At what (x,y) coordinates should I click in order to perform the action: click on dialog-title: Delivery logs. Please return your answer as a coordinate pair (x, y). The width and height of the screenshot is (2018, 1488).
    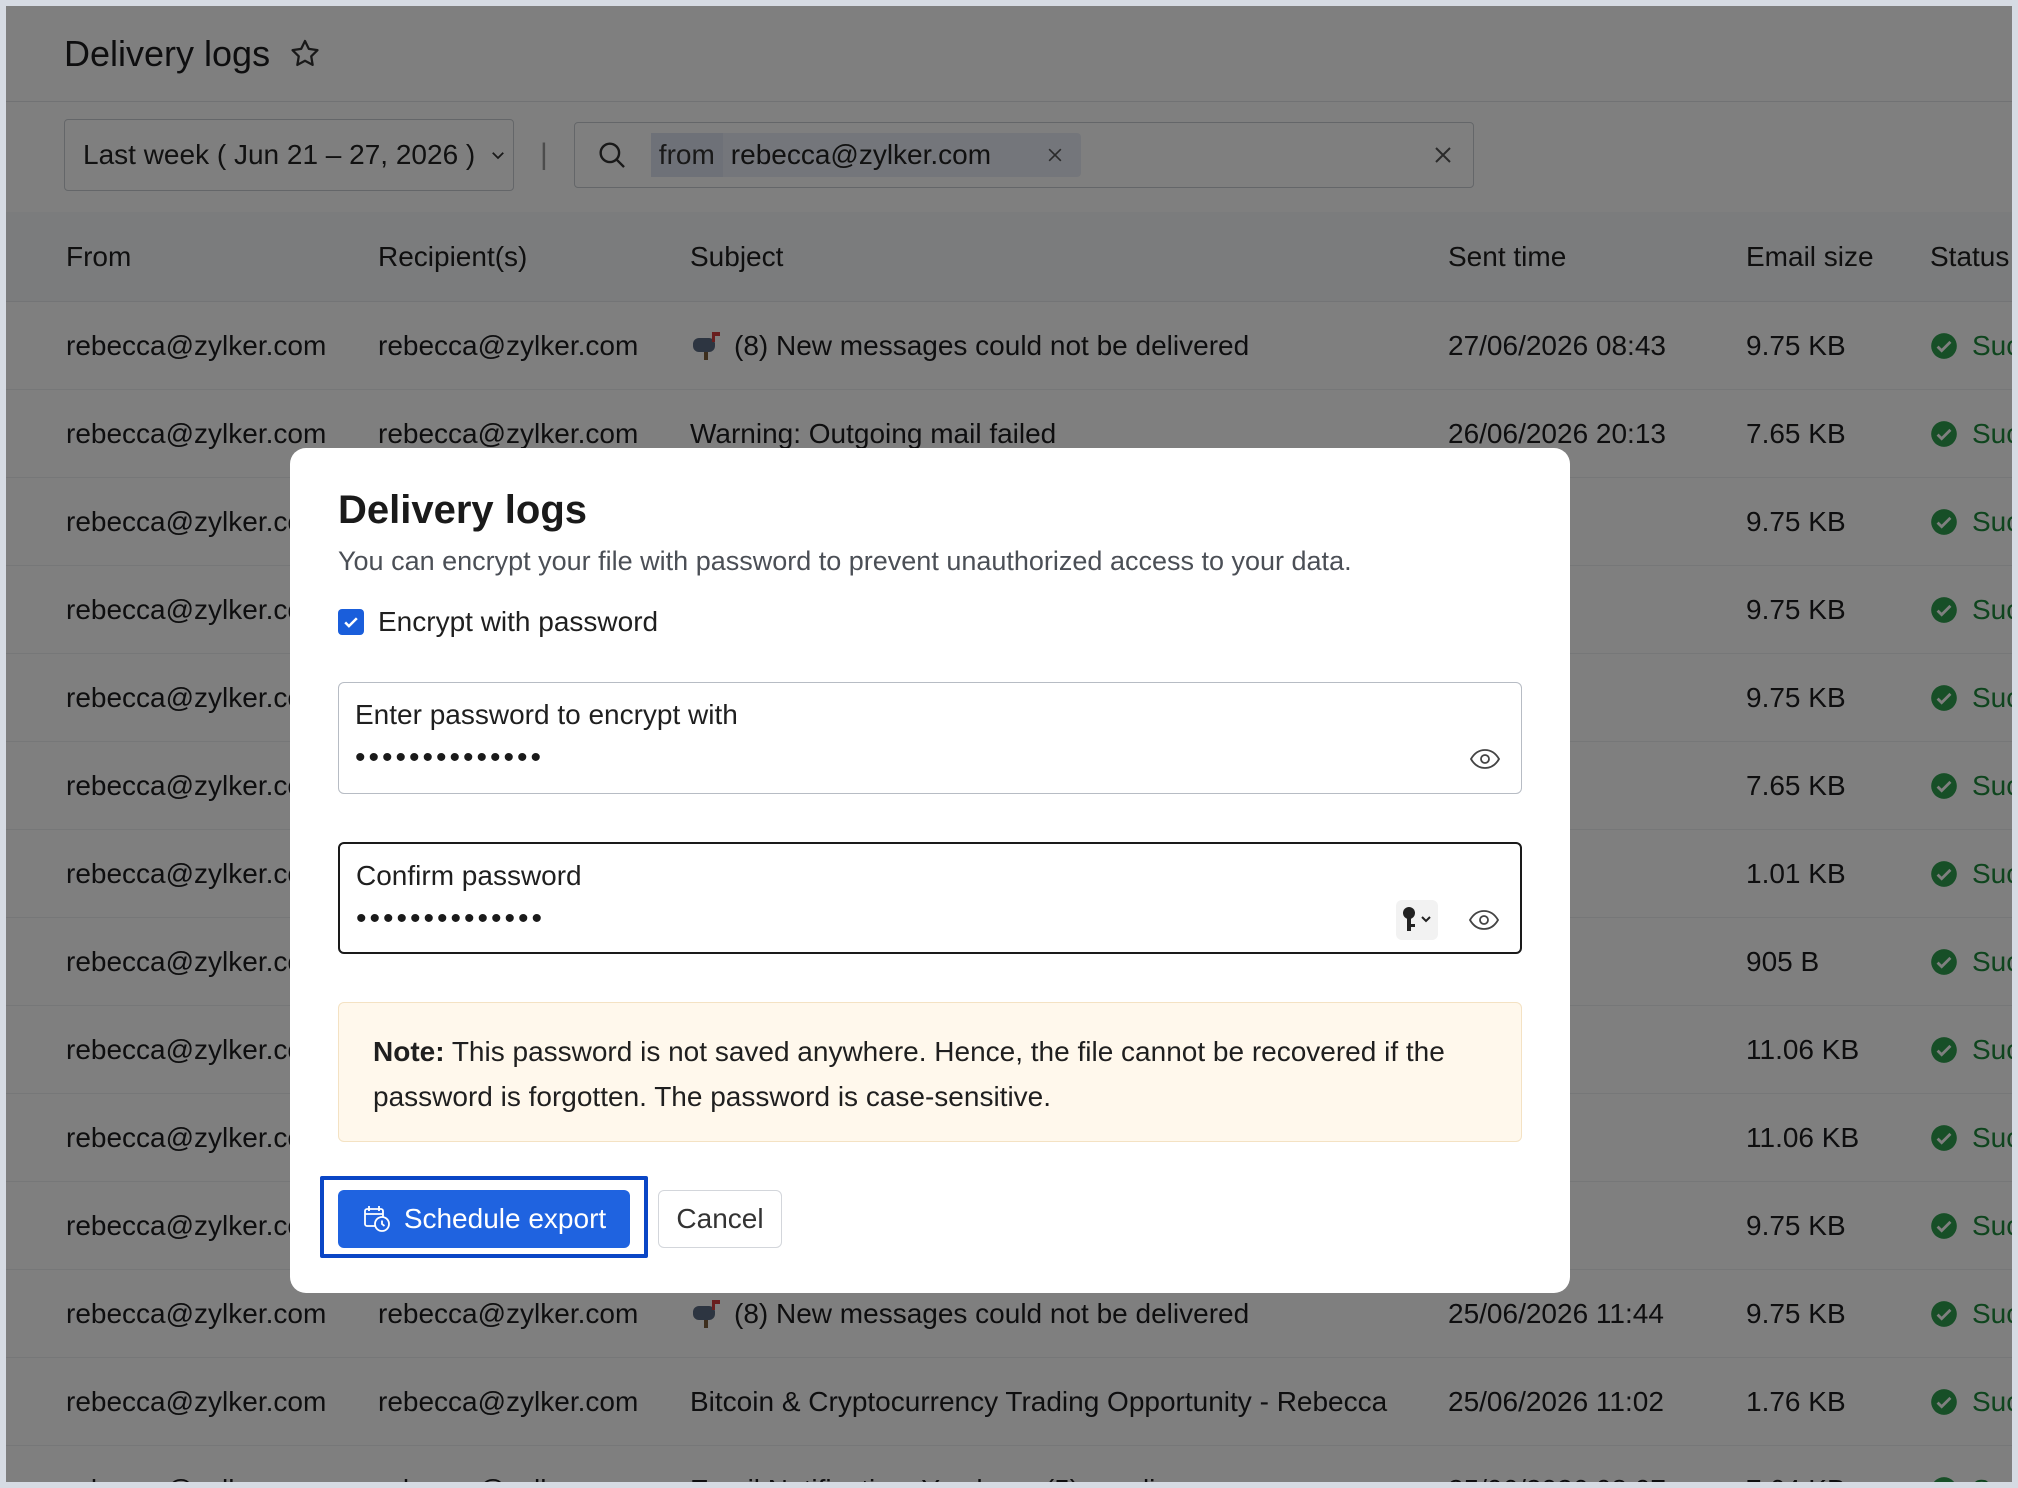
    Looking at the image, I should click on (463, 510).